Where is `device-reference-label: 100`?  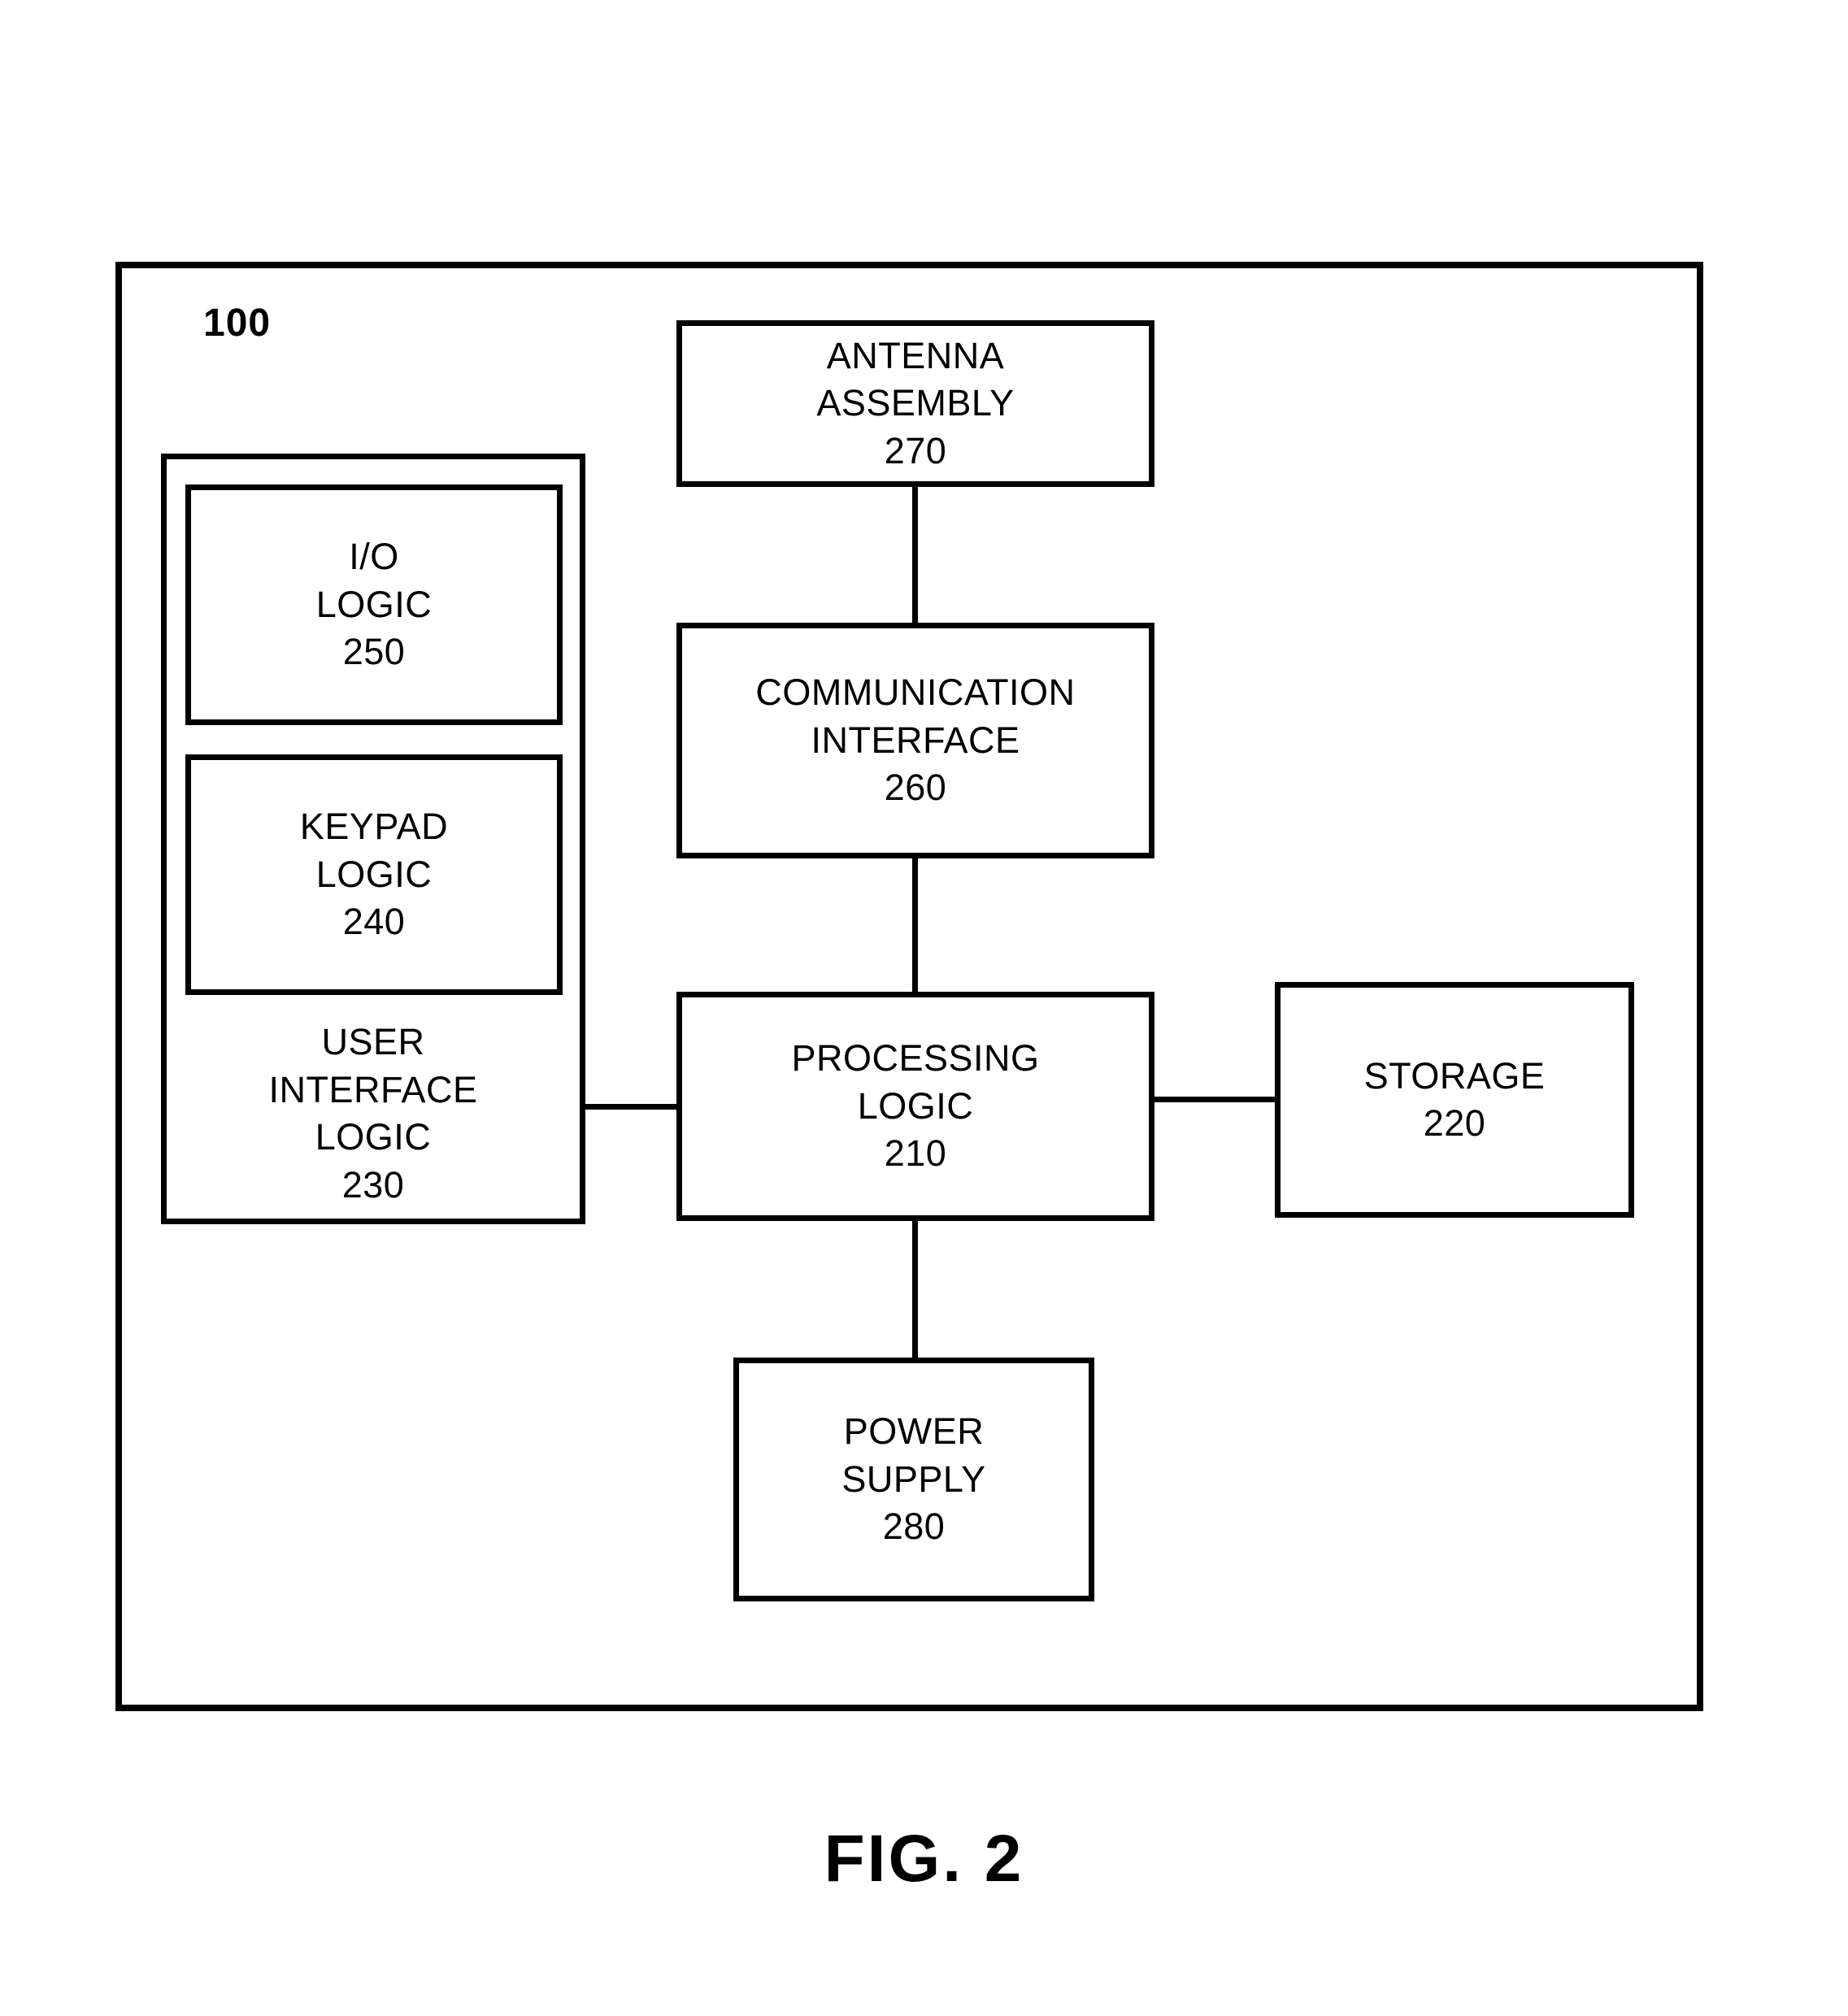
device-reference-label: 100 is located at coordinates (237, 323).